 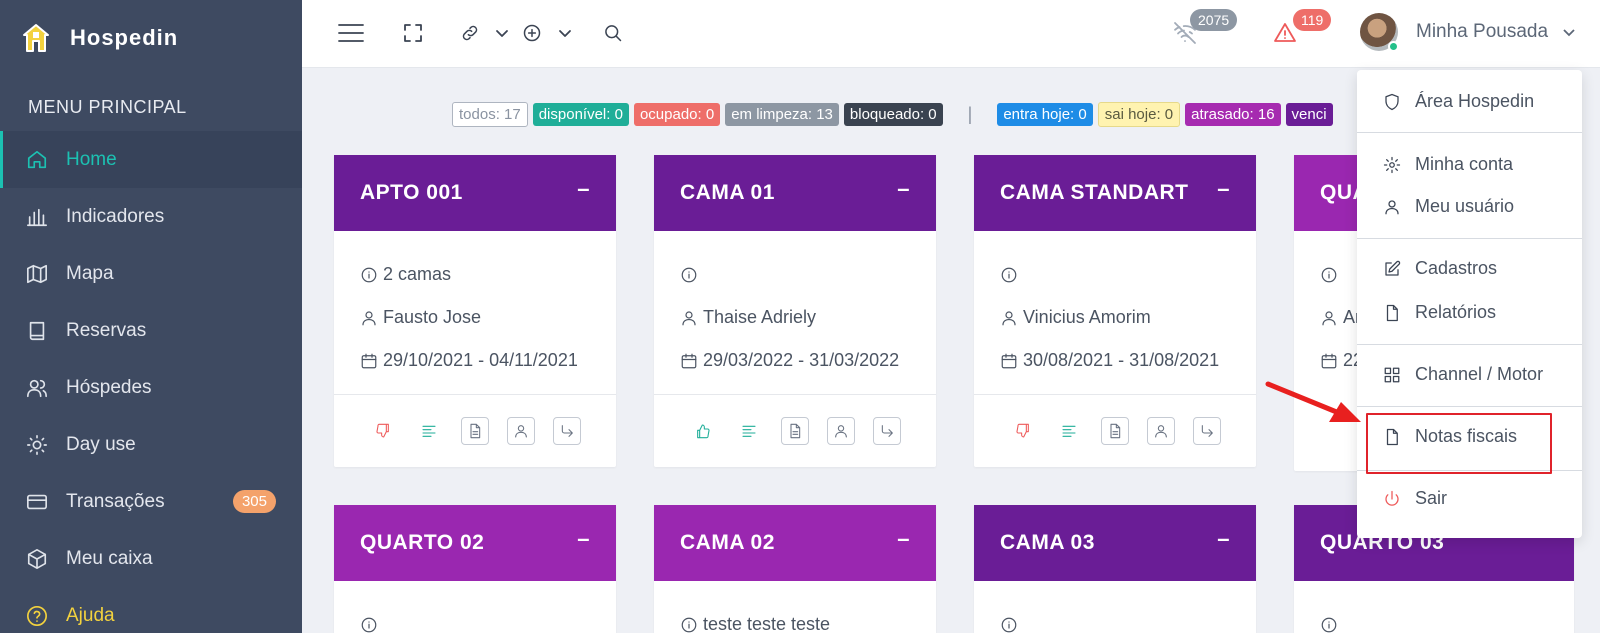 I want to click on filter-todos: todos: 17, so click(x=490, y=114).